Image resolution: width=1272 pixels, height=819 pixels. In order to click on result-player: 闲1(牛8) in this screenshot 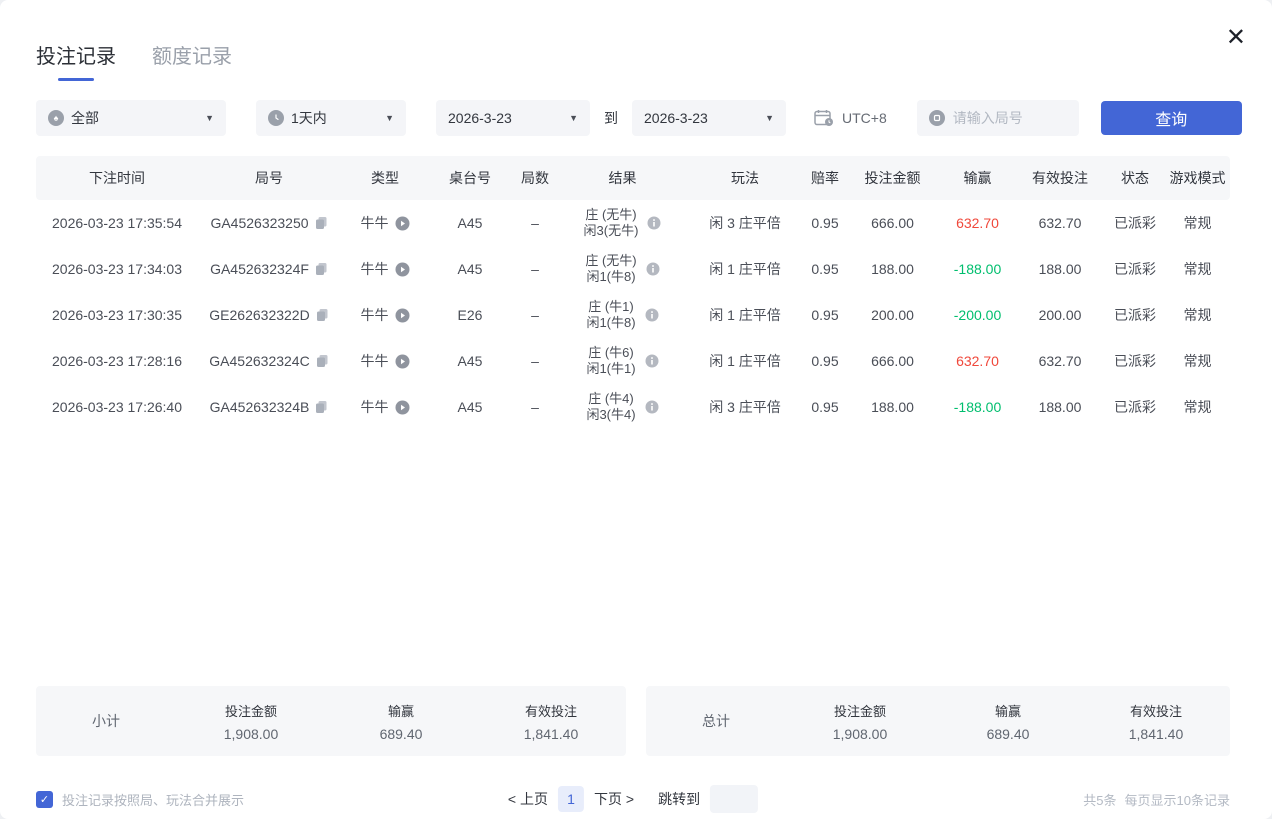, I will do `click(611, 276)`.